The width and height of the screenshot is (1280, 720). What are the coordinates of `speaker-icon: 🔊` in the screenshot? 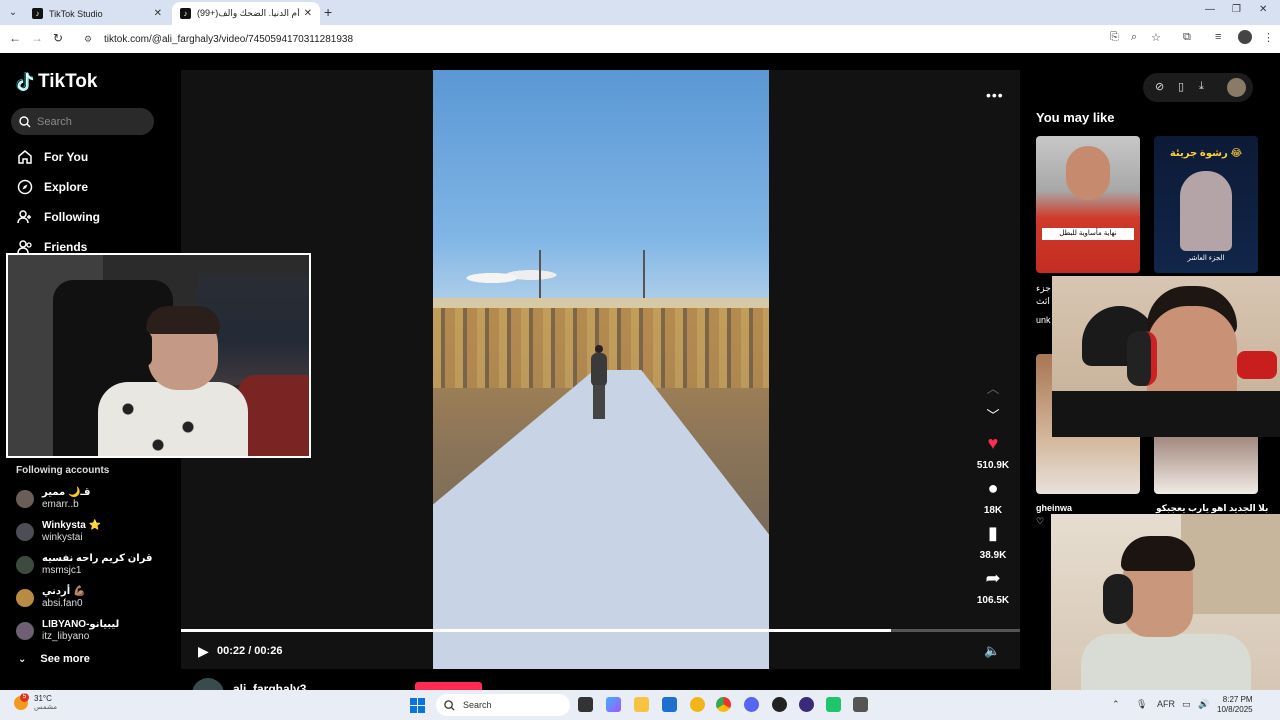 It's located at (1203, 704).